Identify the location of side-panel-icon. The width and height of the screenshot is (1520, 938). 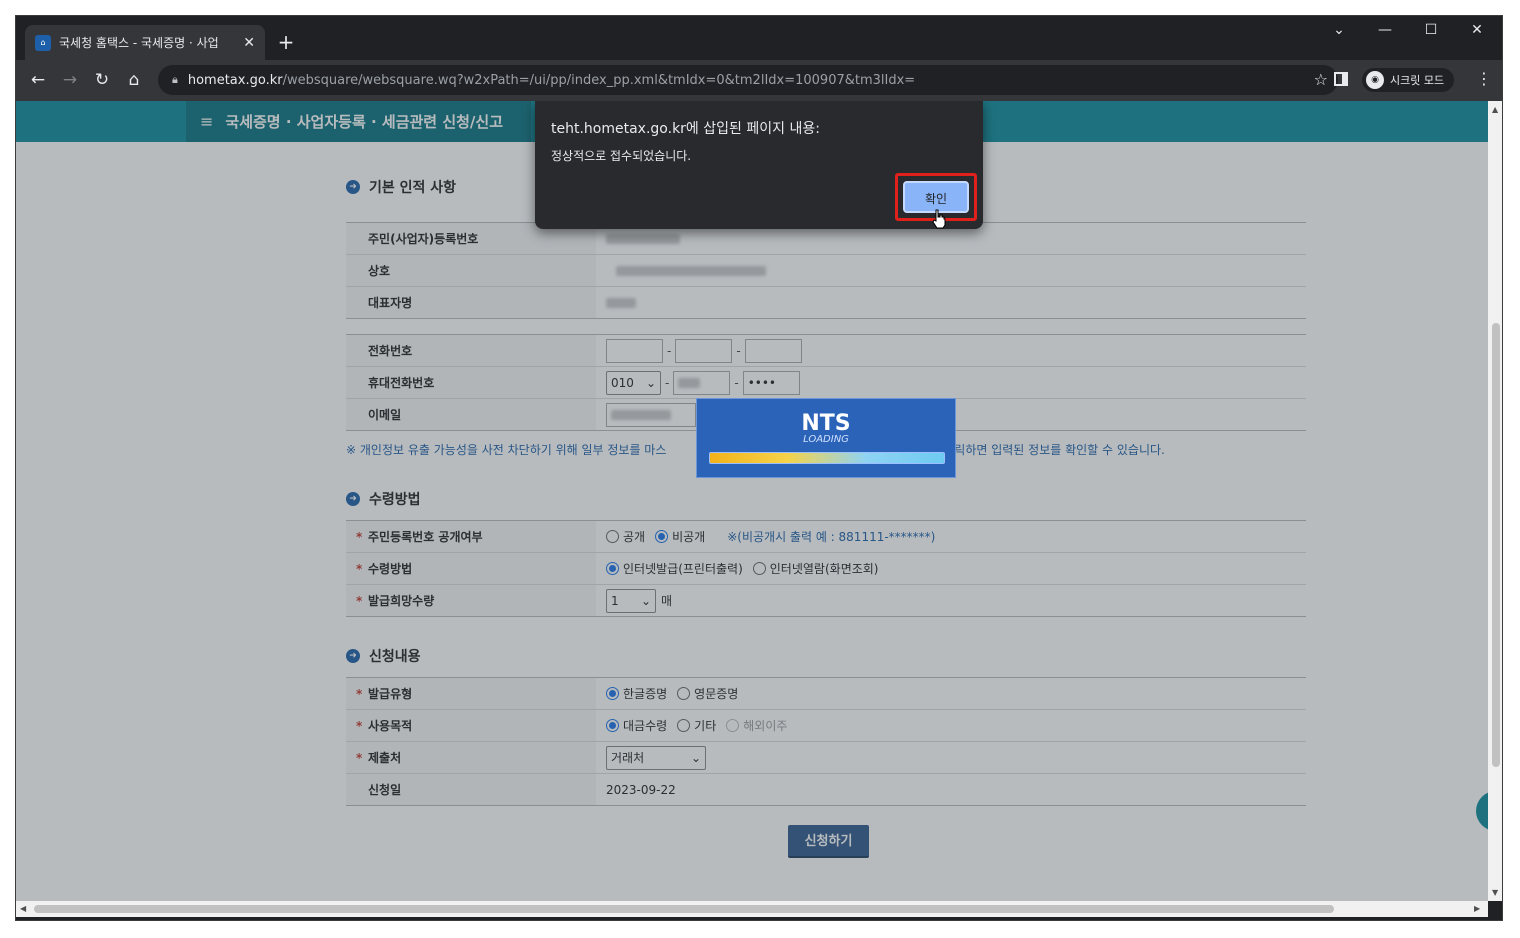
(1341, 79).